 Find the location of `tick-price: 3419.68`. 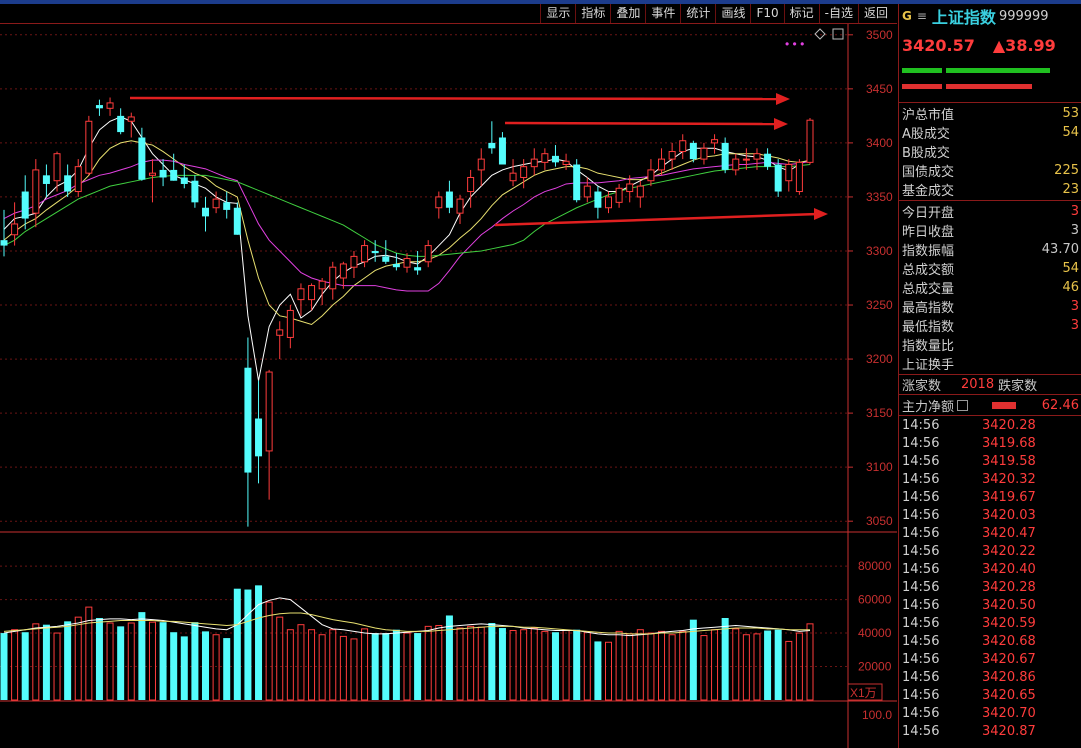

tick-price: 3419.68 is located at coordinates (1009, 443).